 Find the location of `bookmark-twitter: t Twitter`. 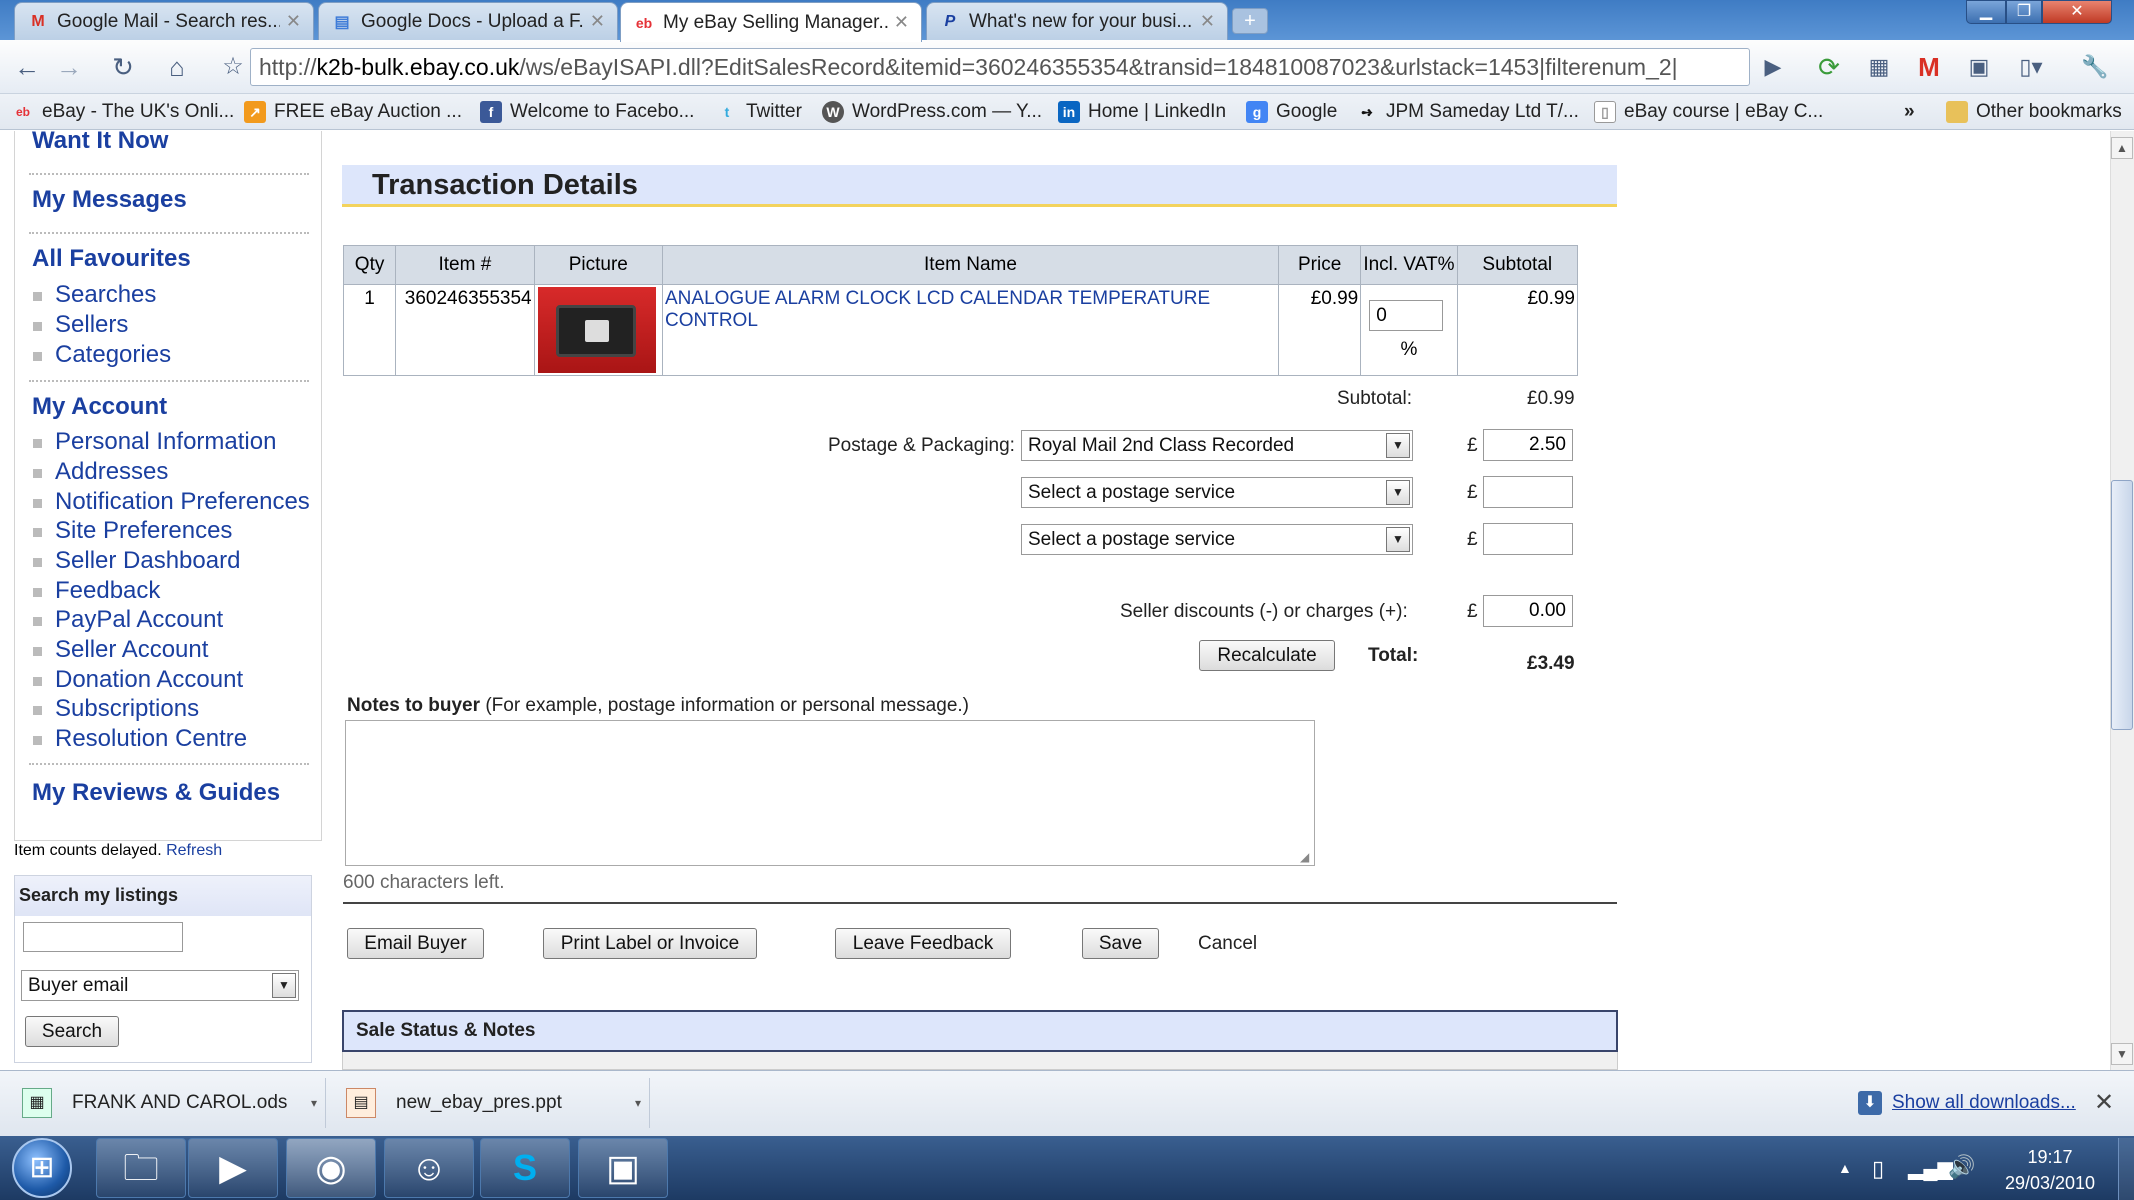

bookmark-twitter: t Twitter is located at coordinates (759, 112).